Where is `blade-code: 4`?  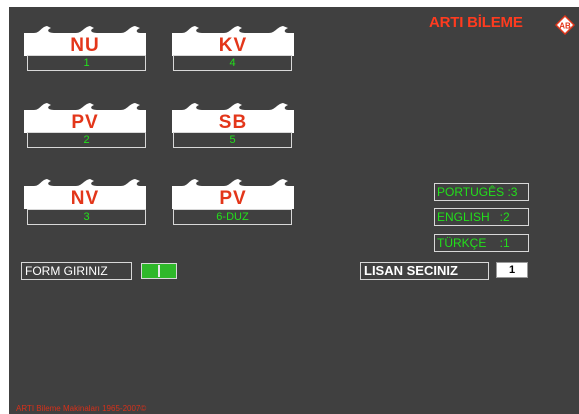 blade-code: 4 is located at coordinates (232, 63).